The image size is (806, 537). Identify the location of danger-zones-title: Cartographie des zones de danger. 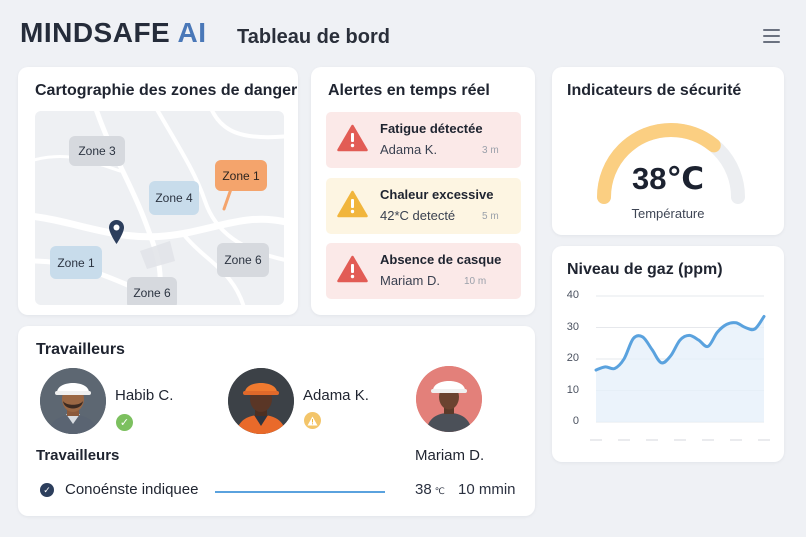
(166, 90).